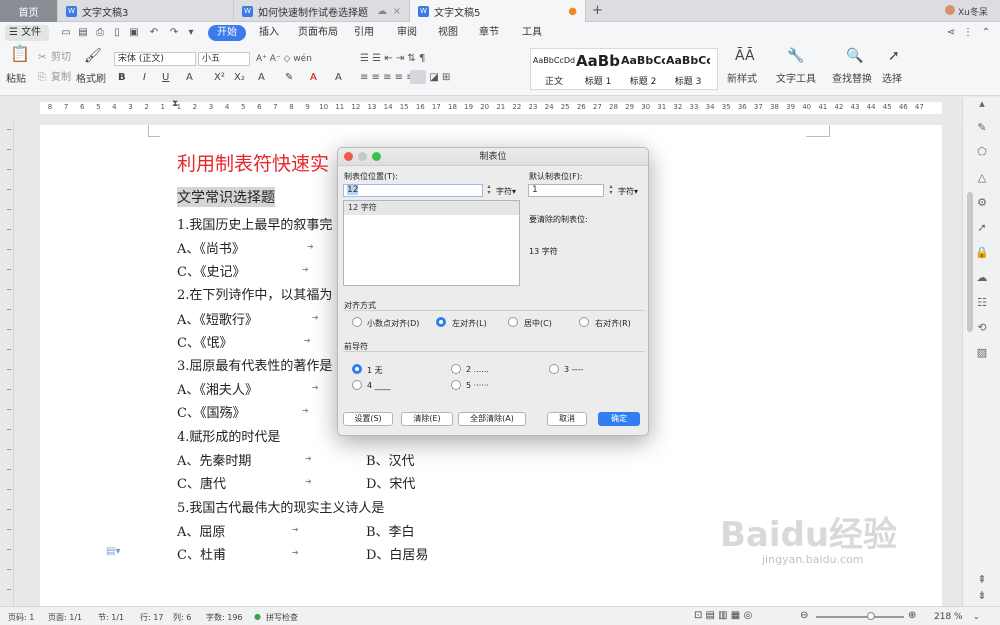  What do you see at coordinates (16, 80) in the screenshot?
I see `paste-button: 粘贴` at bounding box center [16, 80].